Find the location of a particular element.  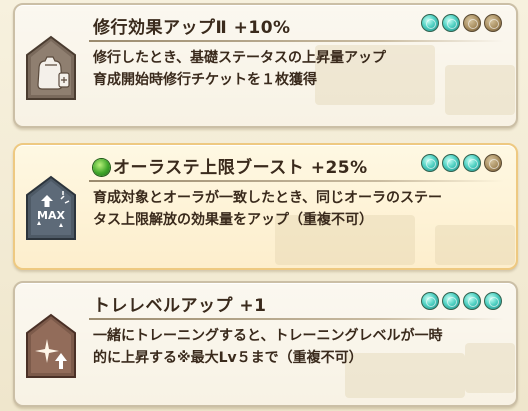

skill-title: 修行効果アップⅡ +10% is located at coordinates (192, 28).